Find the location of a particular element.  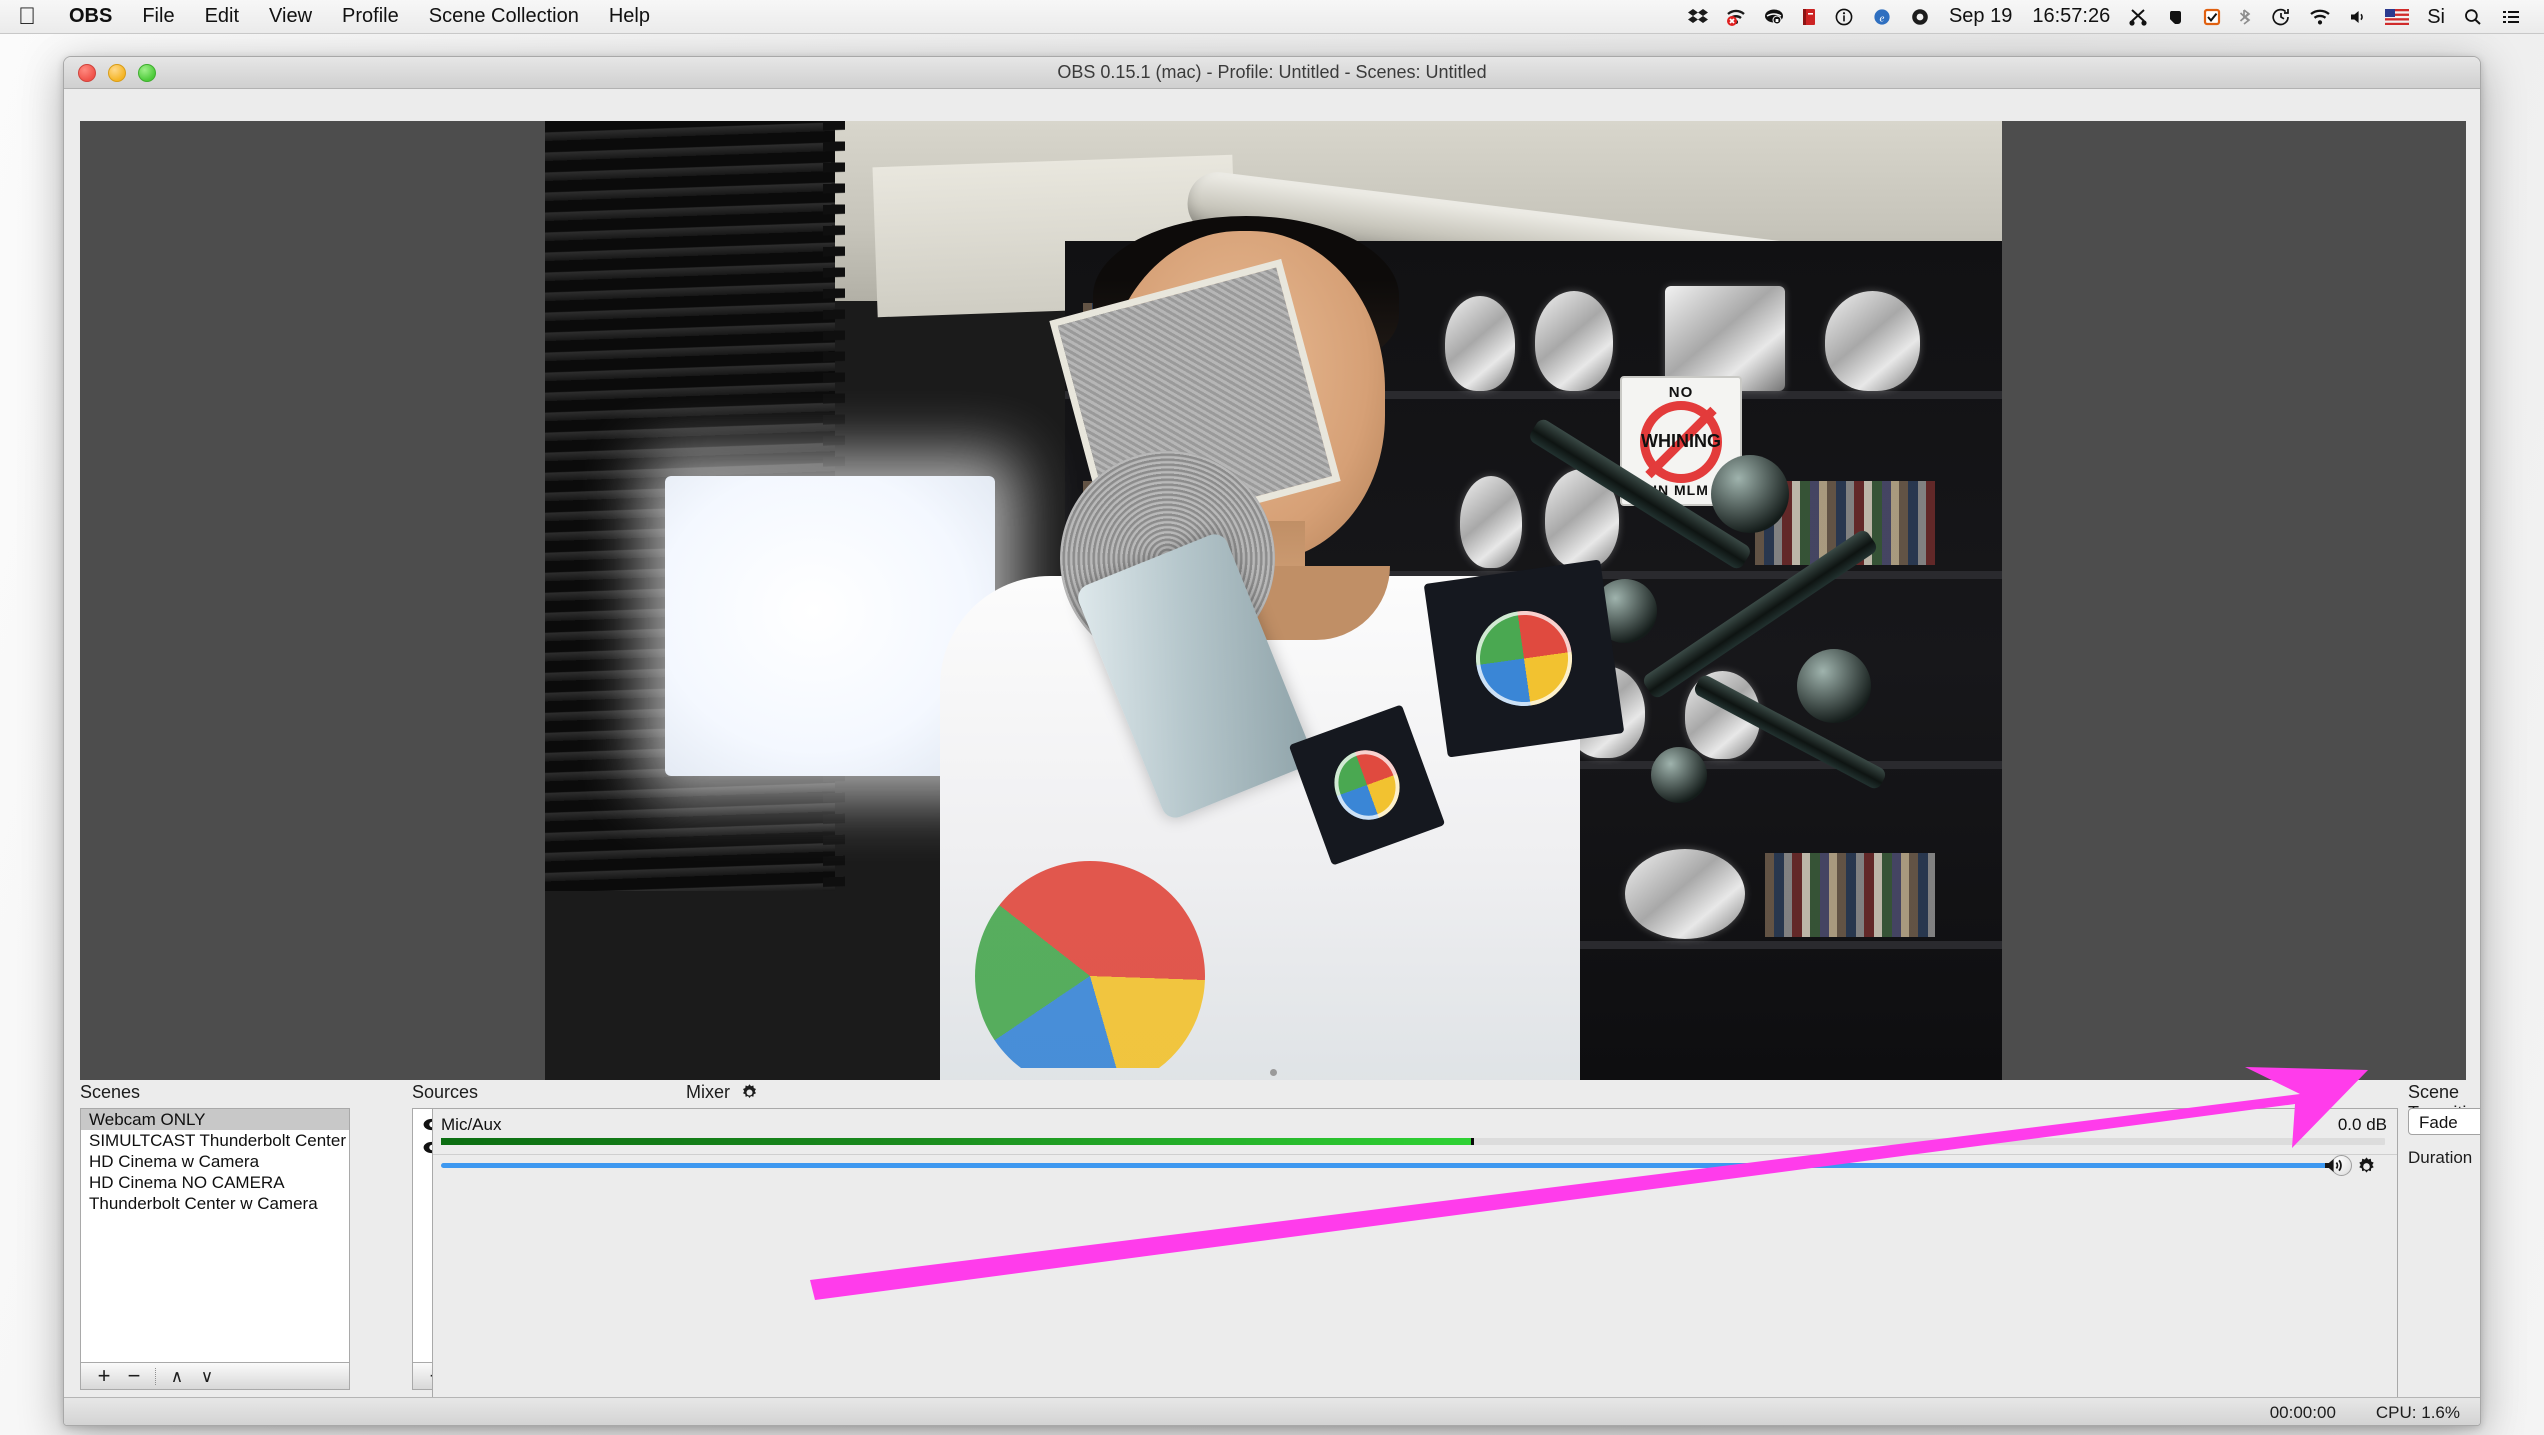

window-traffic-lights is located at coordinates (117, 73).